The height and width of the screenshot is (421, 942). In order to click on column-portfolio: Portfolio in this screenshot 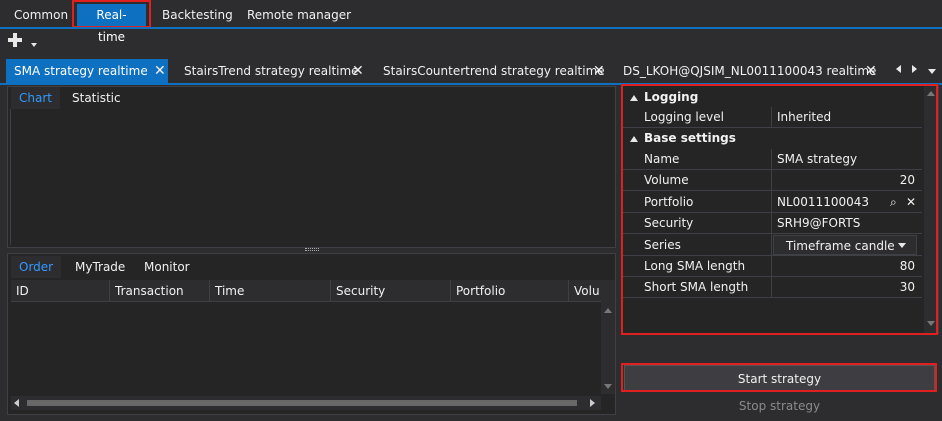, I will do `click(510, 291)`.